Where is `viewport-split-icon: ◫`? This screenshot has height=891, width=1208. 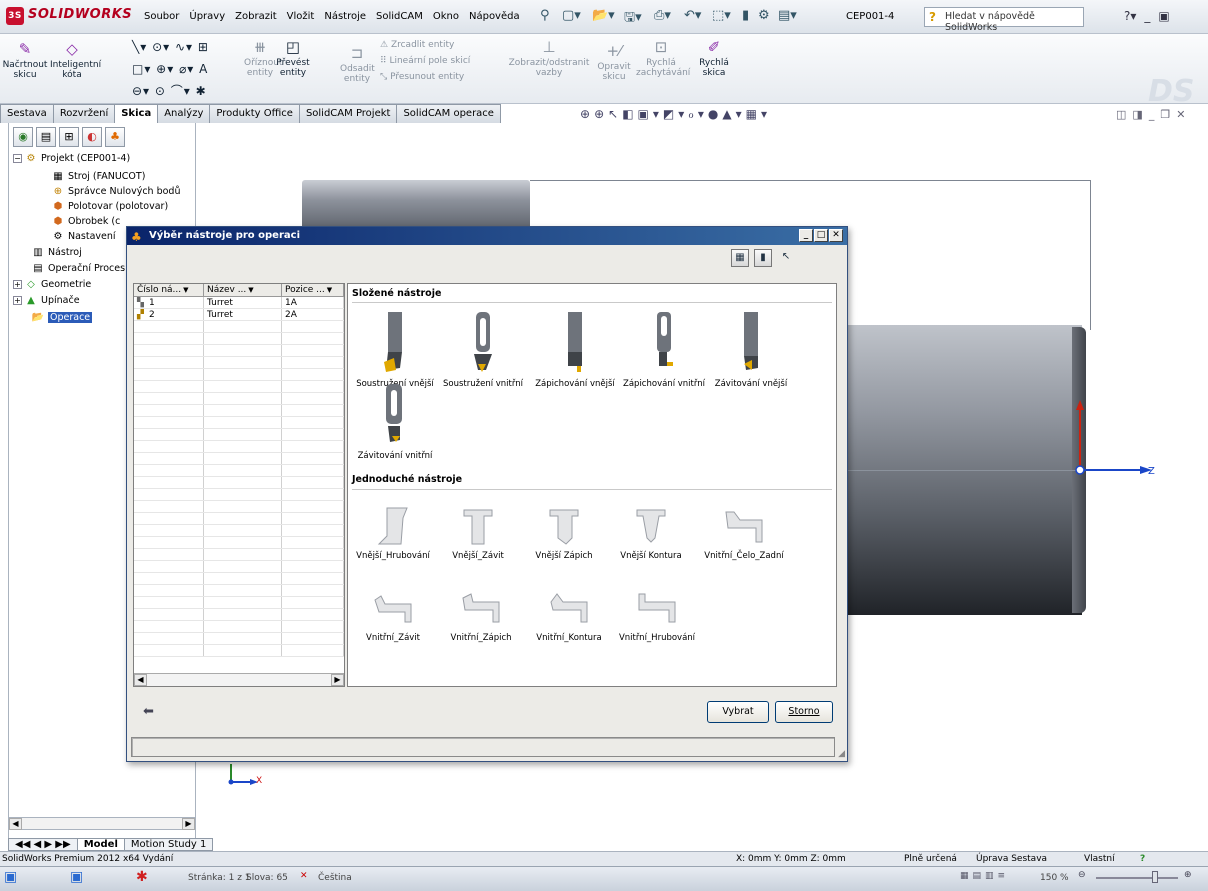
viewport-split-icon: ◫ is located at coordinates (1124, 114).